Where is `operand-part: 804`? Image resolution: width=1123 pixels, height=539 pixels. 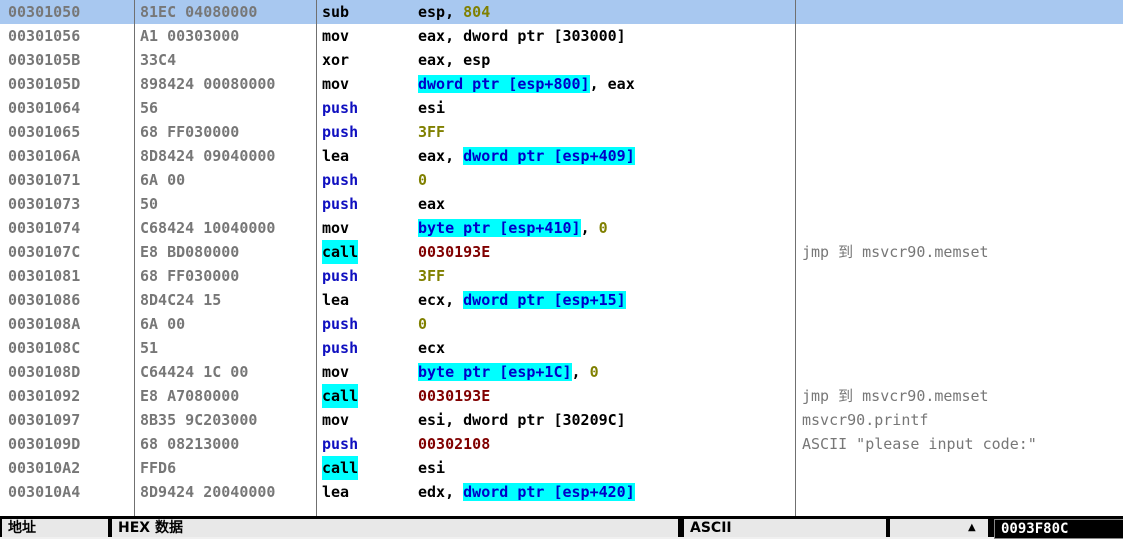 operand-part: 804 is located at coordinates (477, 12).